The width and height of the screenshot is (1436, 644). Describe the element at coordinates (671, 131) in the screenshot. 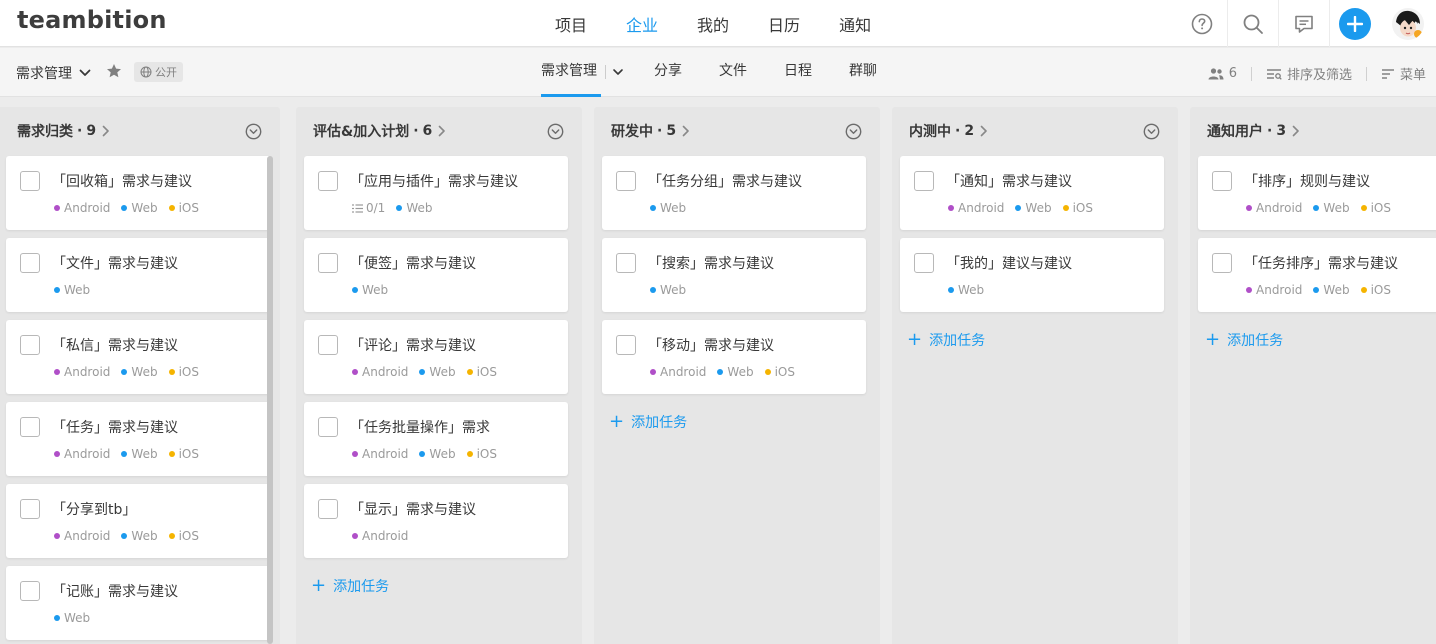

I see `column-count: 5` at that location.